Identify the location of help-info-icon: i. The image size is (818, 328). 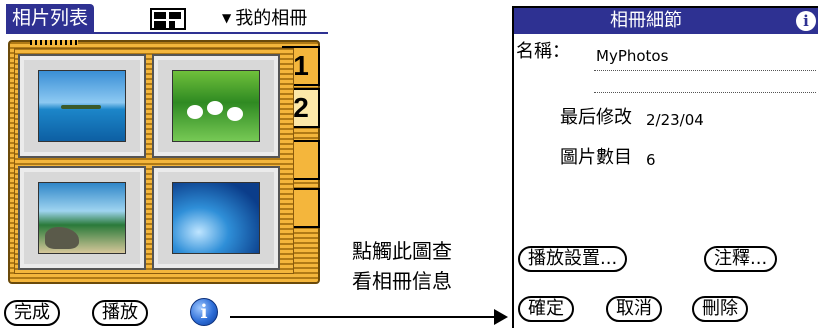
(806, 21).